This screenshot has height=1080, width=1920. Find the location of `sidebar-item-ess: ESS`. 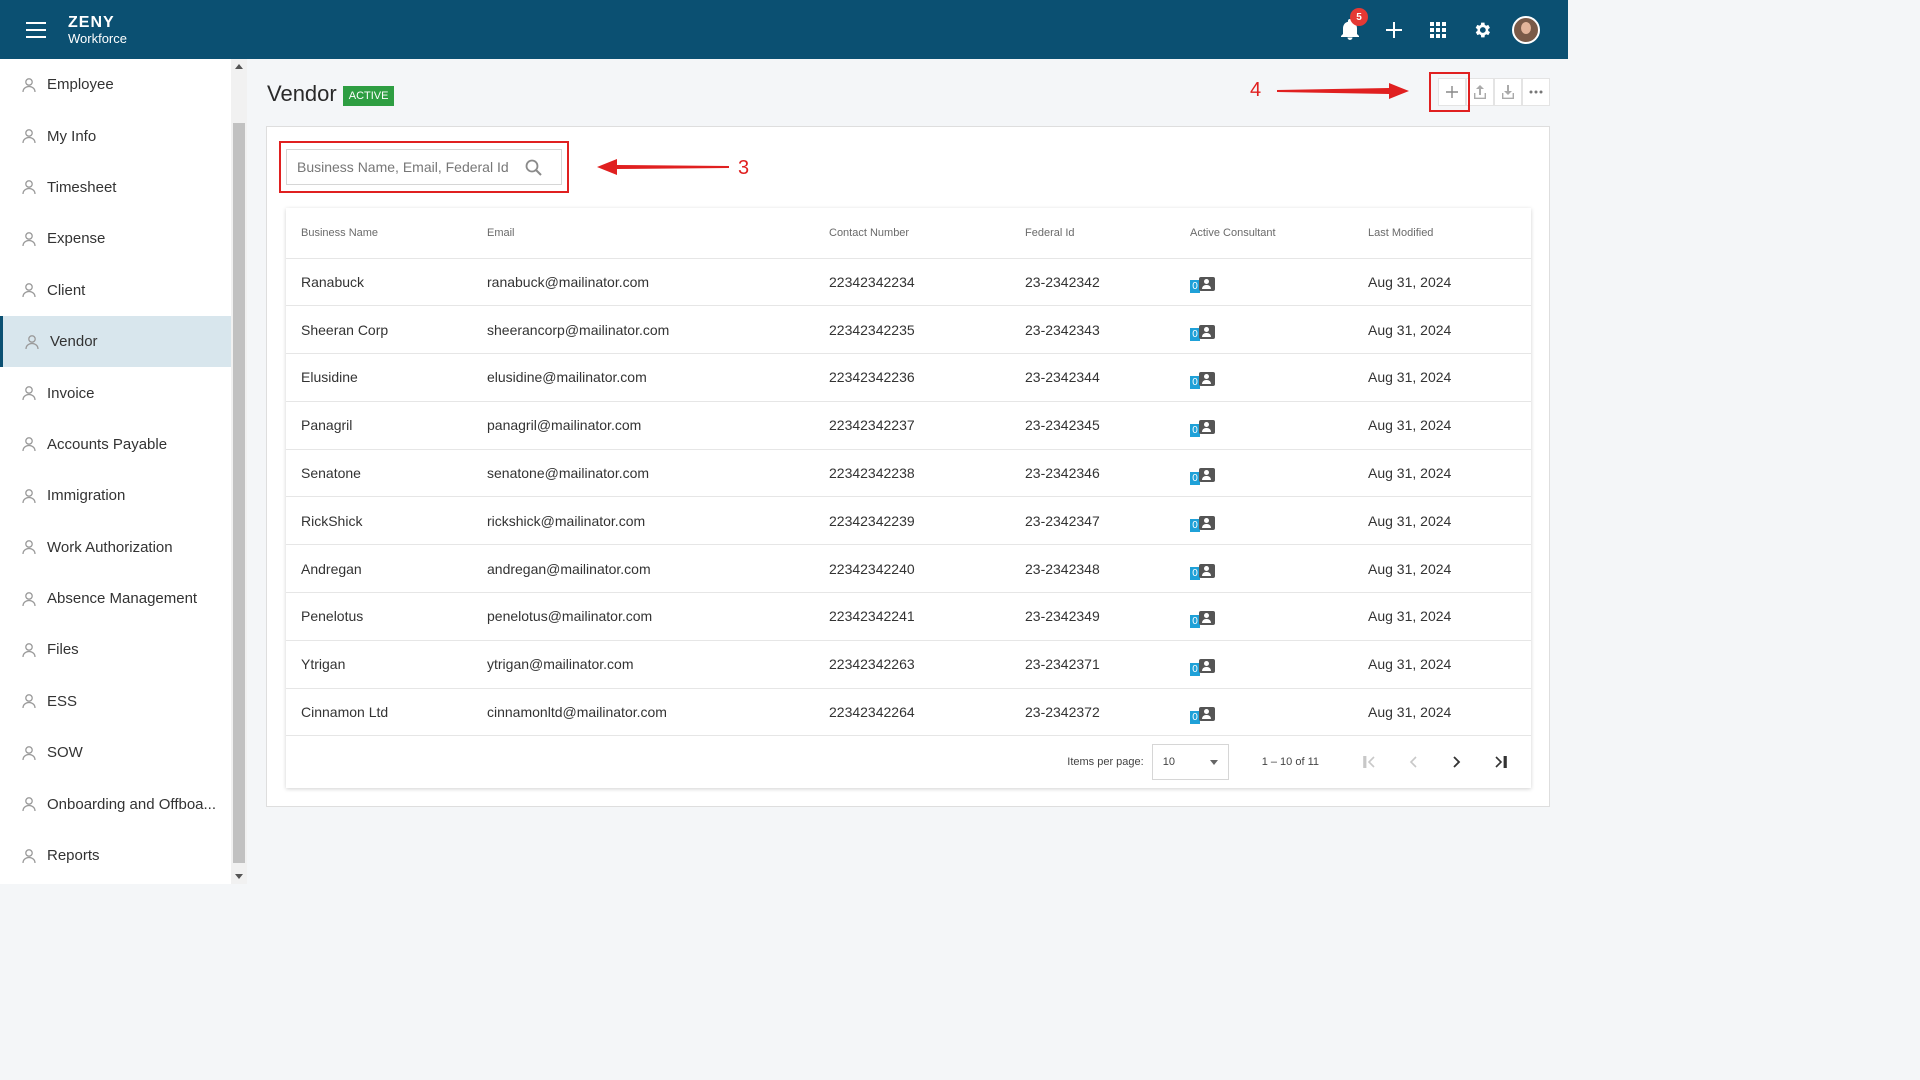

sidebar-item-ess: ESS is located at coordinates (115, 701).